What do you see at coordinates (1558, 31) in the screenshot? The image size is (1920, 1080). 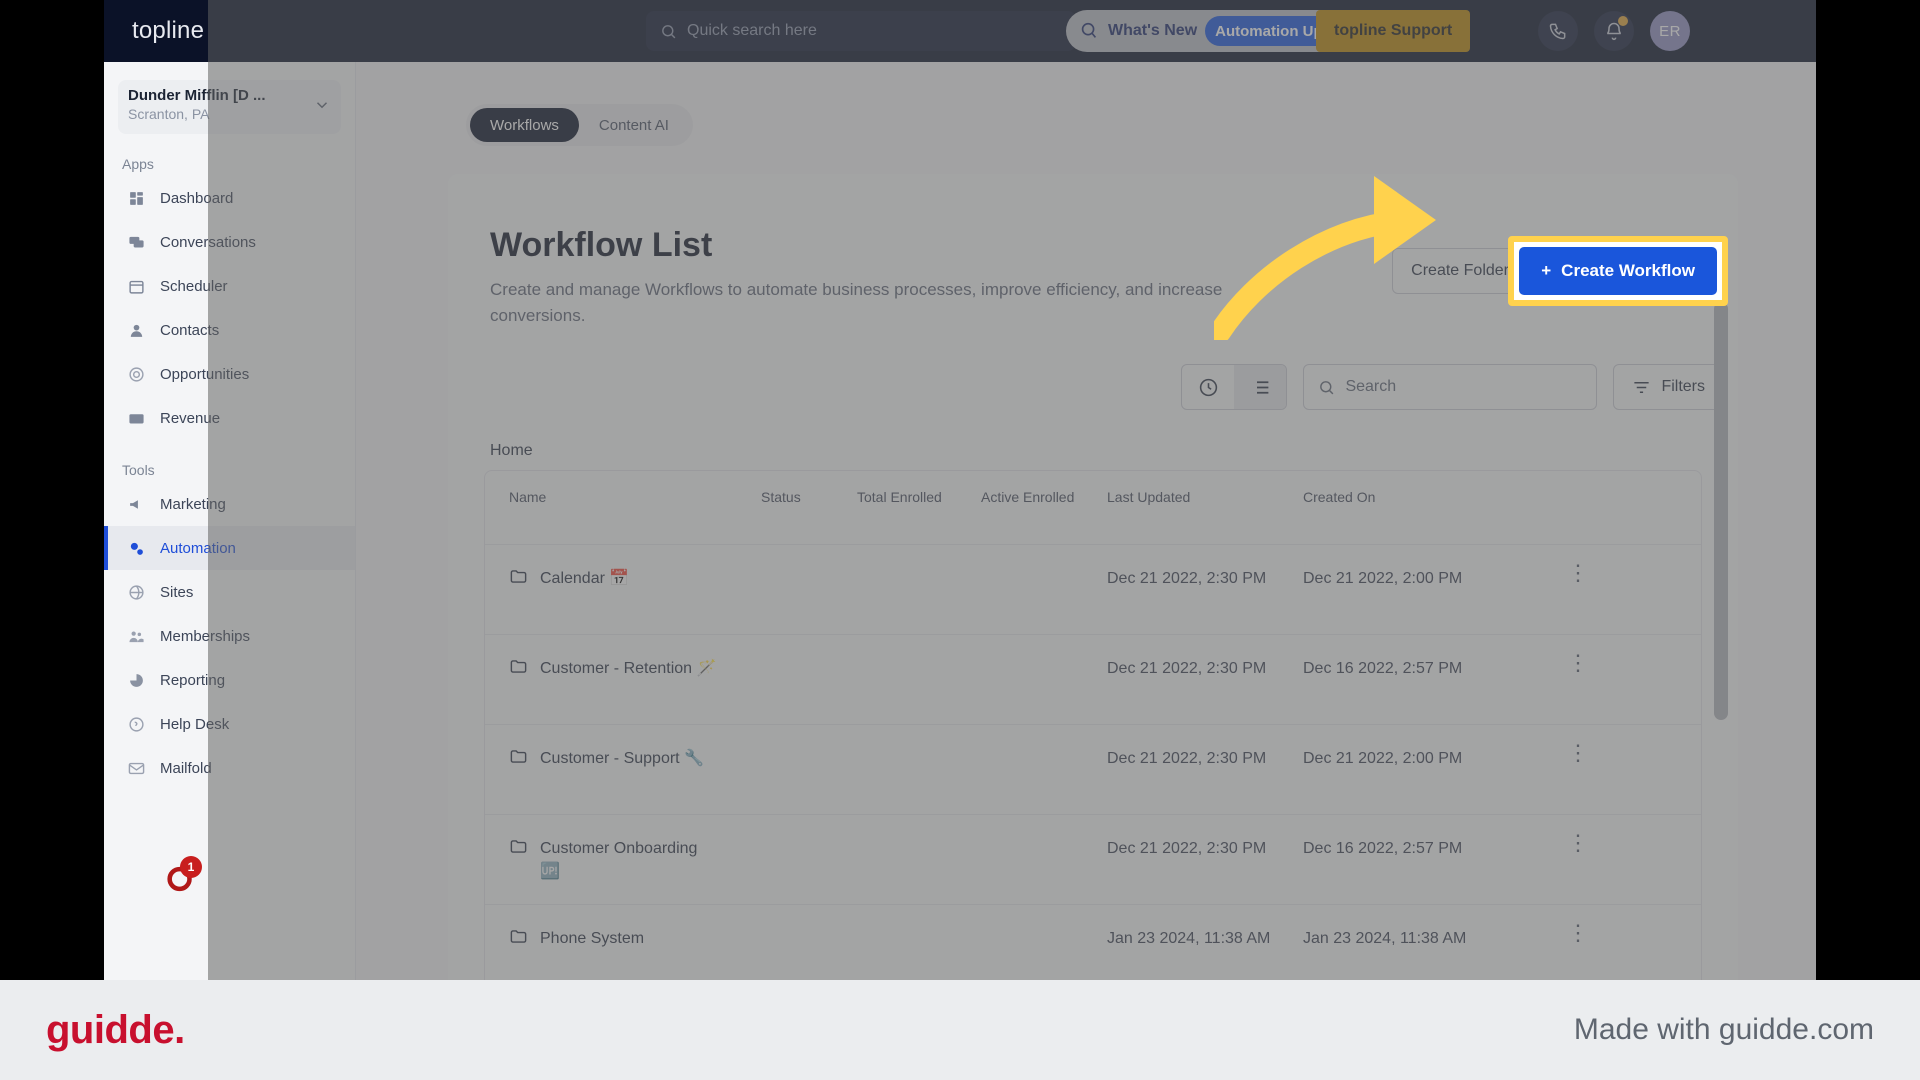 I see `phone-button` at bounding box center [1558, 31].